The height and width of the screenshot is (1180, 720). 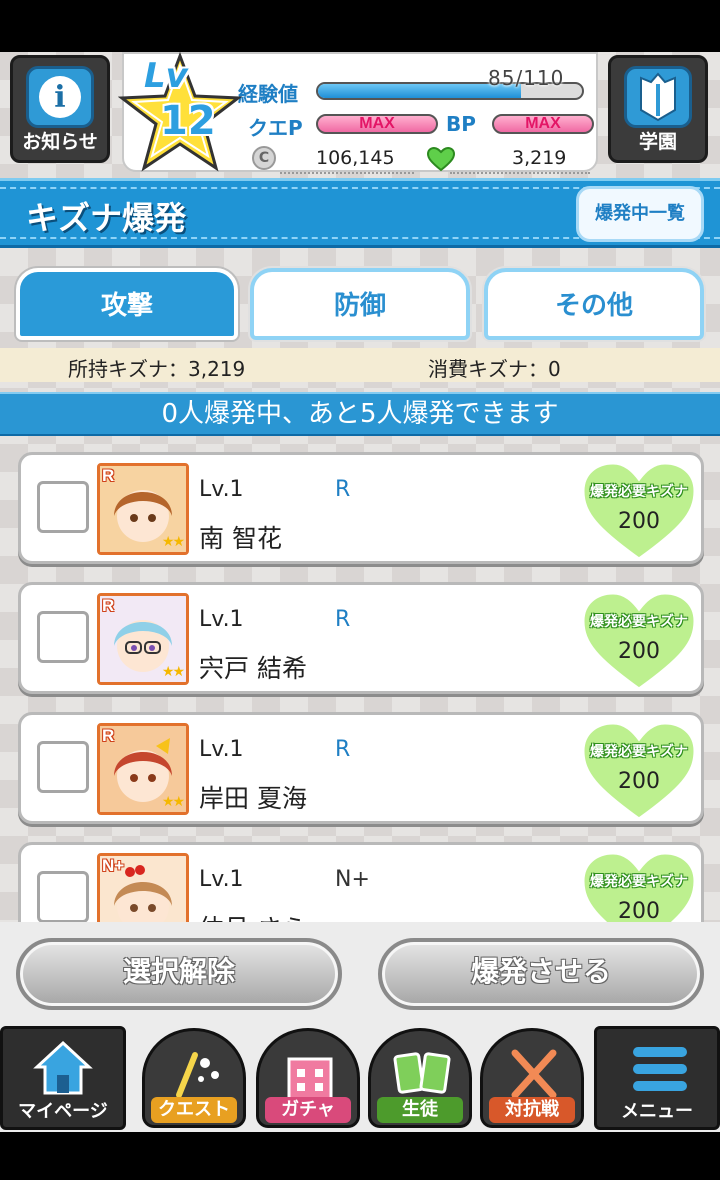 I want to click on character-name: 南 智花, so click(x=240, y=538).